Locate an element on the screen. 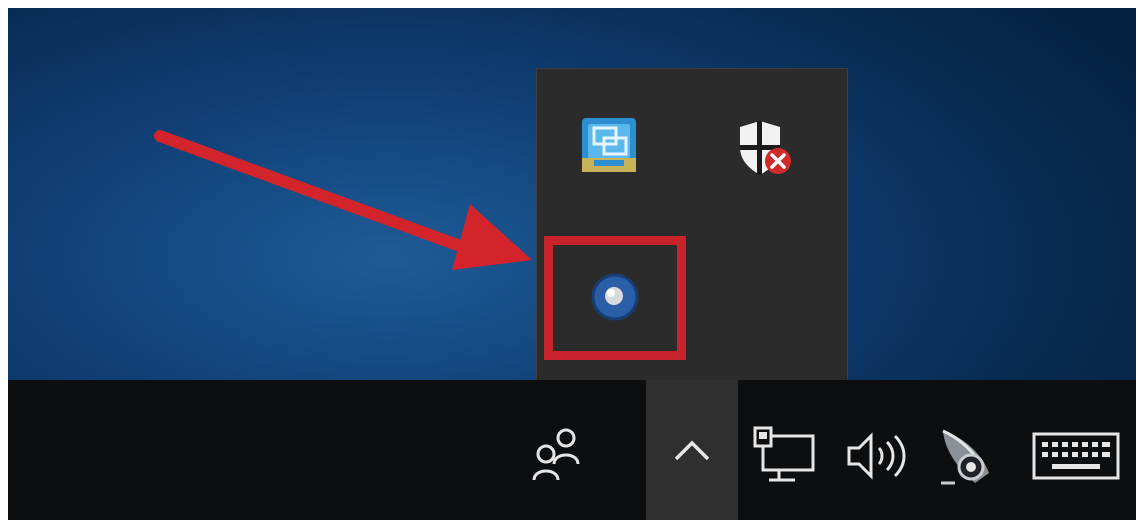  people-glyph is located at coordinates (556, 454).